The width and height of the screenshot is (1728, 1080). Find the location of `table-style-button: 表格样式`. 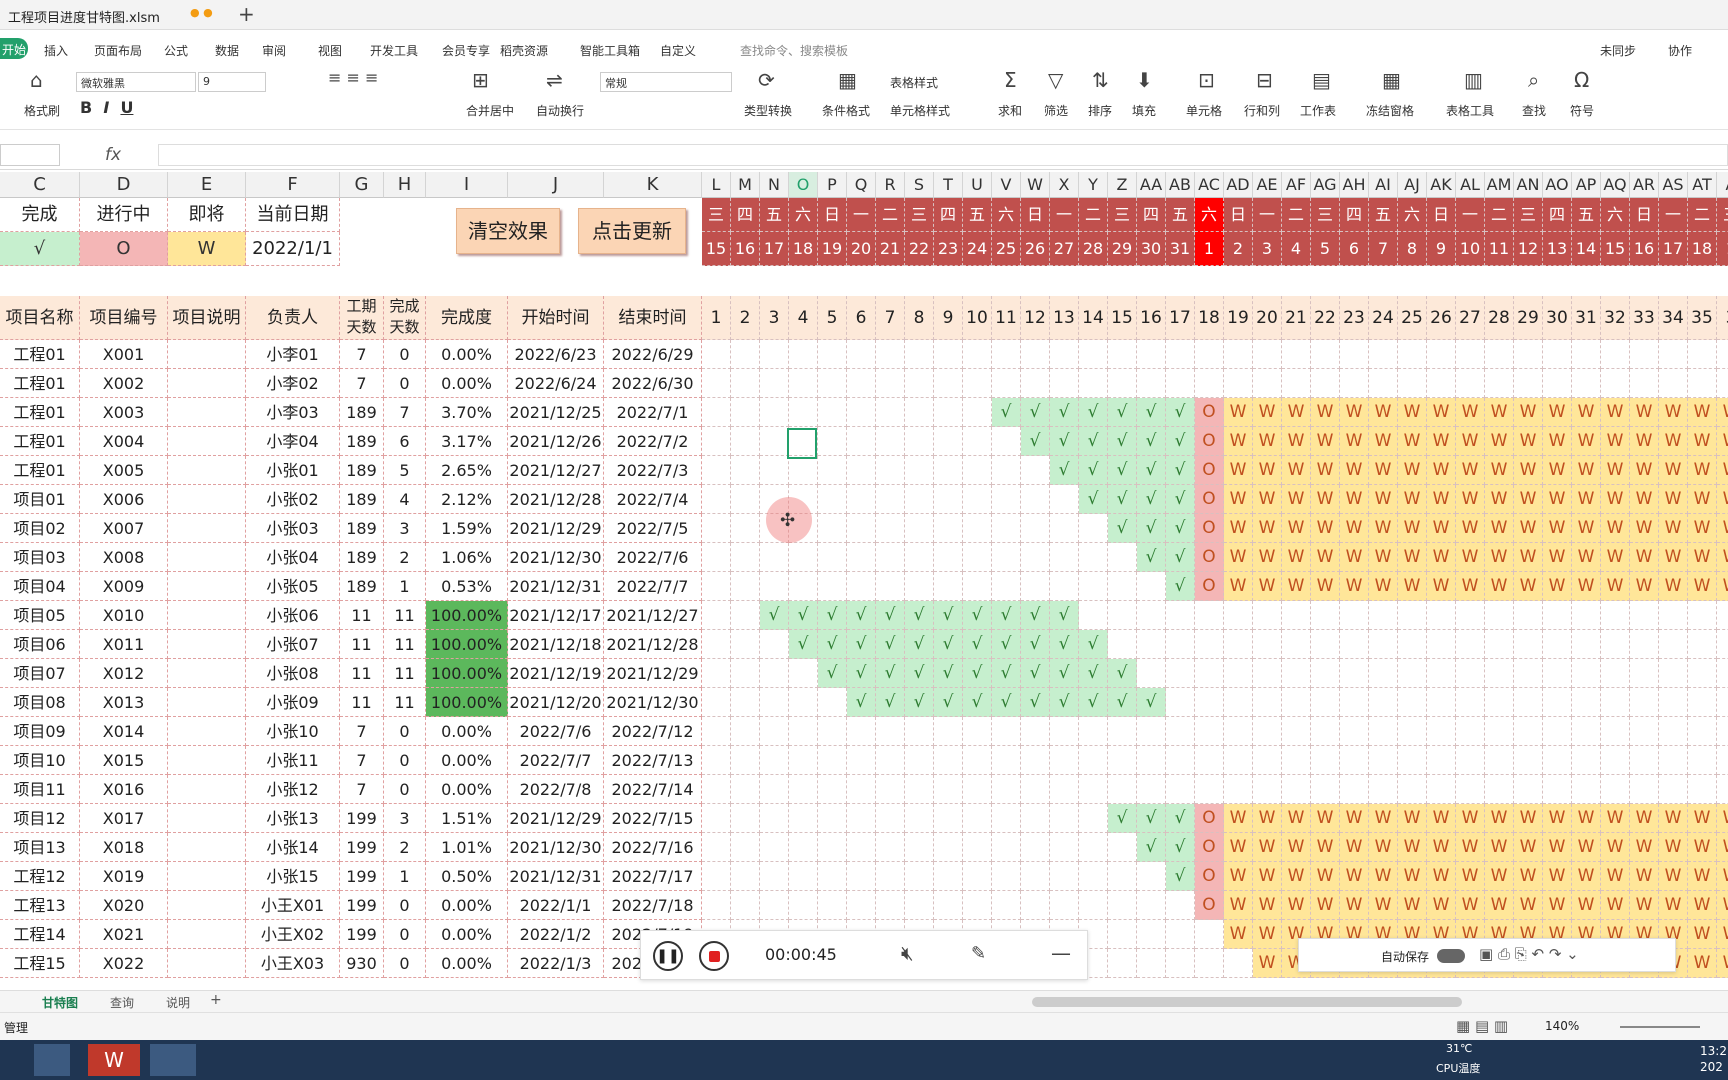

table-style-button: 表格样式 is located at coordinates (914, 82).